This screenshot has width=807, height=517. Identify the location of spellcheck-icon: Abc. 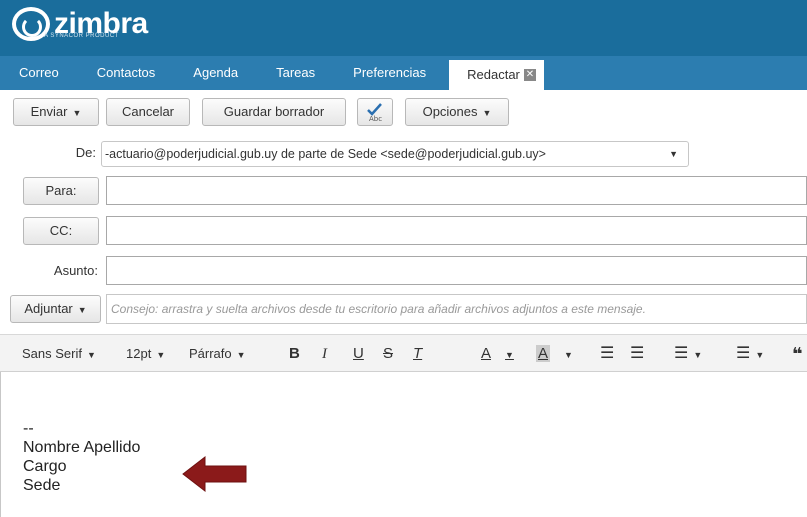
(374, 113).